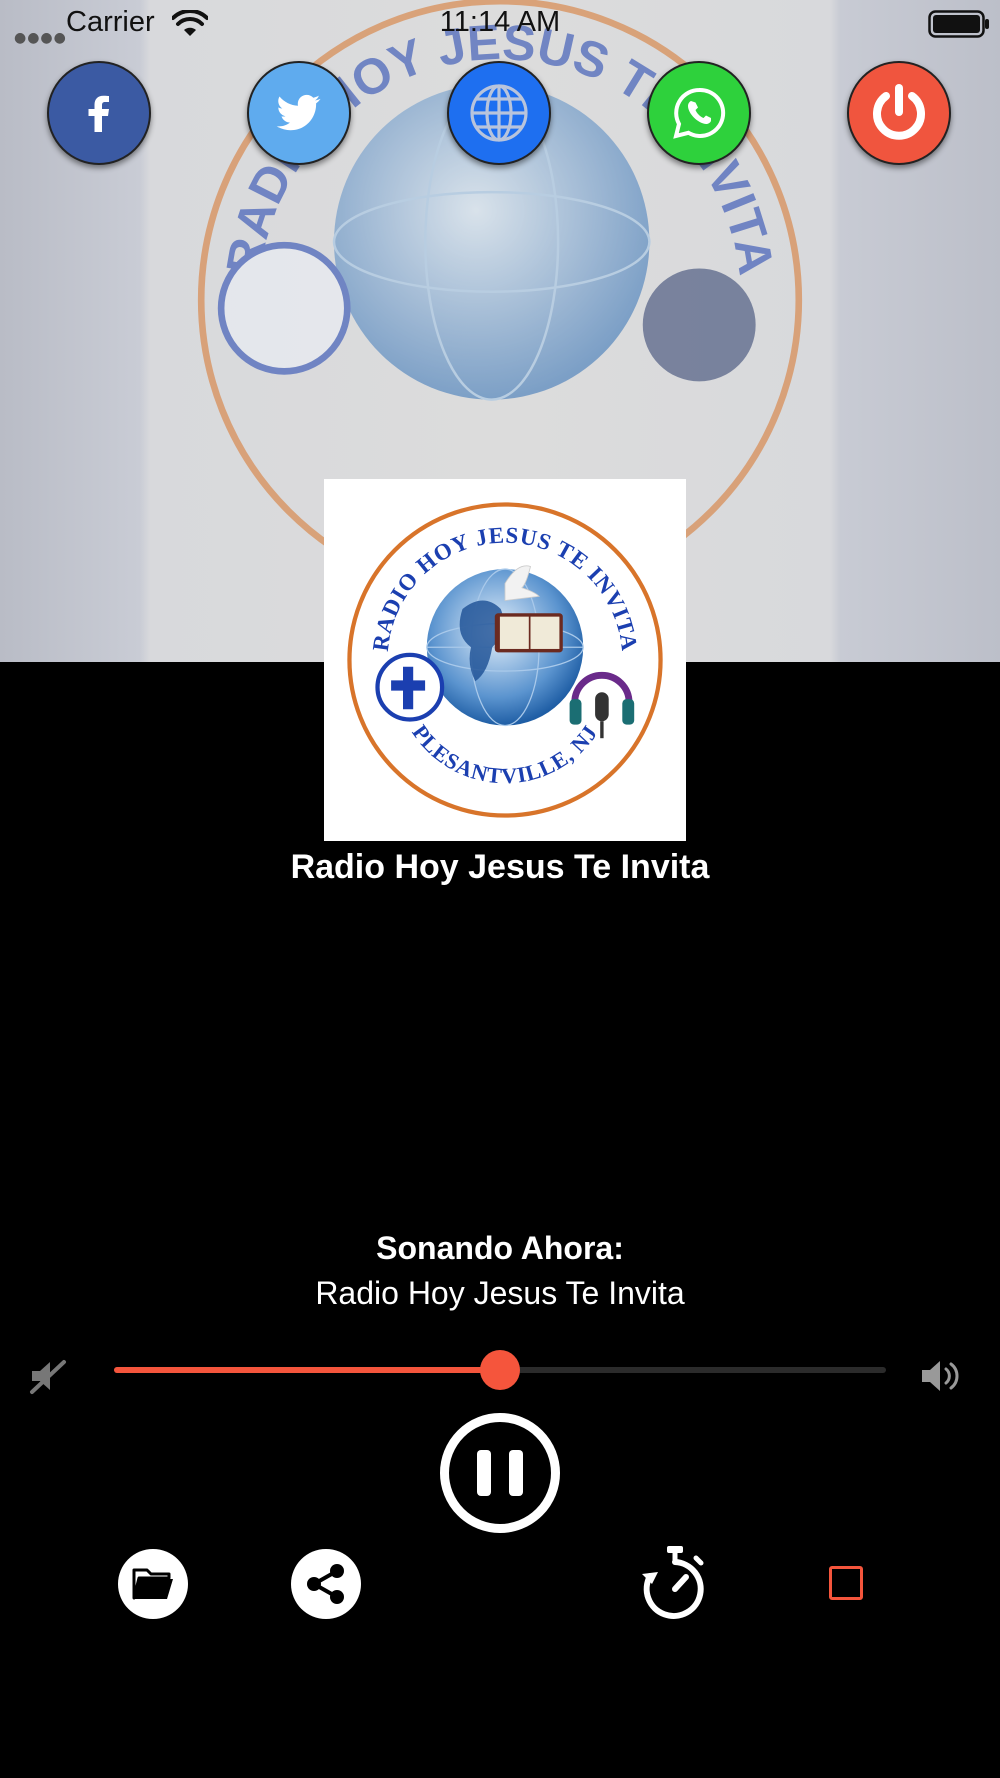 This screenshot has width=1000, height=1778. I want to click on folder-button, so click(153, 1584).